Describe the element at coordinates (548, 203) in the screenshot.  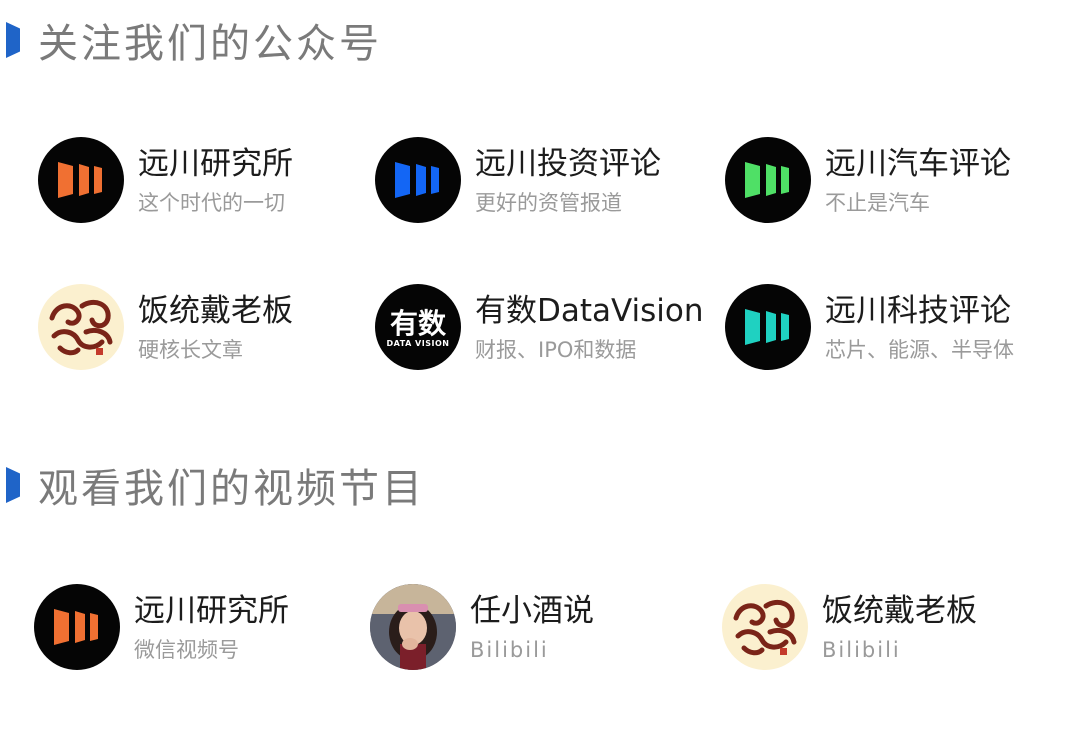
I see `account-desc: 更好的资管报道` at that location.